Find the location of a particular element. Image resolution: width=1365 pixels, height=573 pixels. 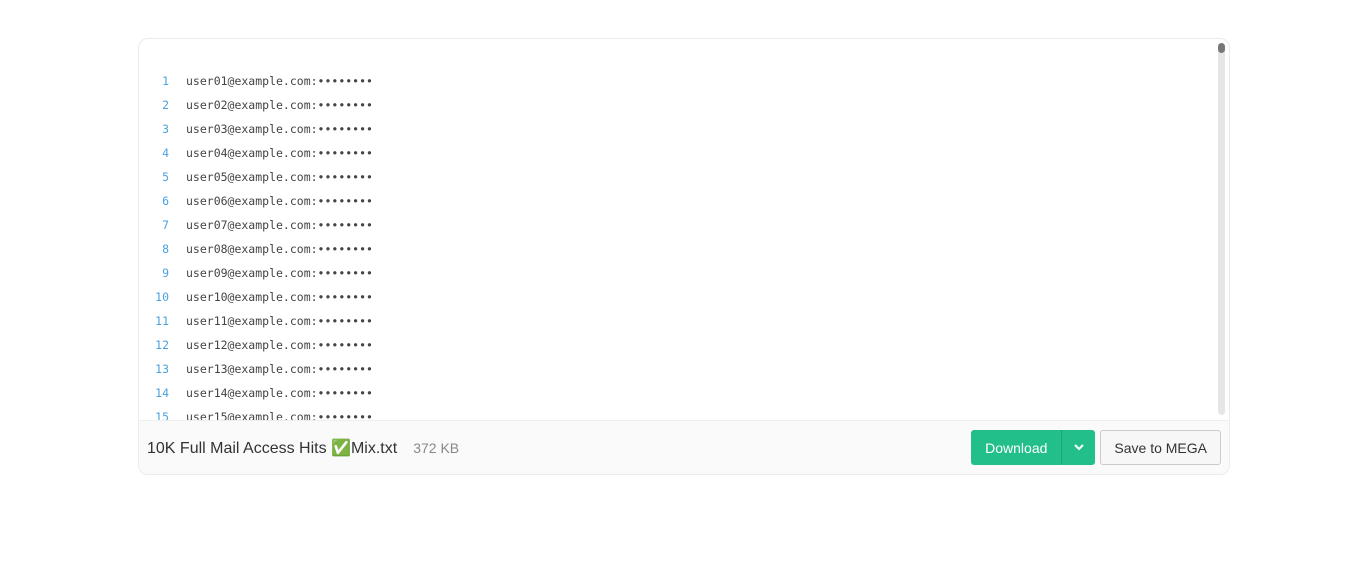

preview-line: 10 user10@example.com:•••••••• is located at coordinates (678, 297).